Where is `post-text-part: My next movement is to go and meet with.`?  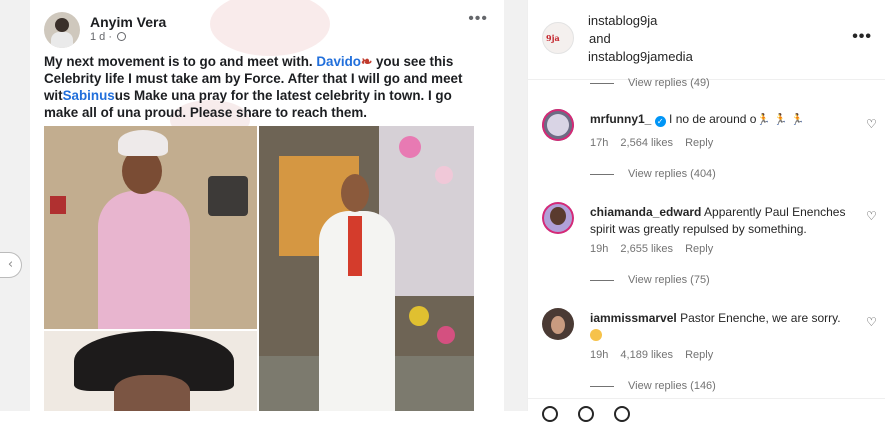 post-text-part: My next movement is to go and meet with. is located at coordinates (180, 61).